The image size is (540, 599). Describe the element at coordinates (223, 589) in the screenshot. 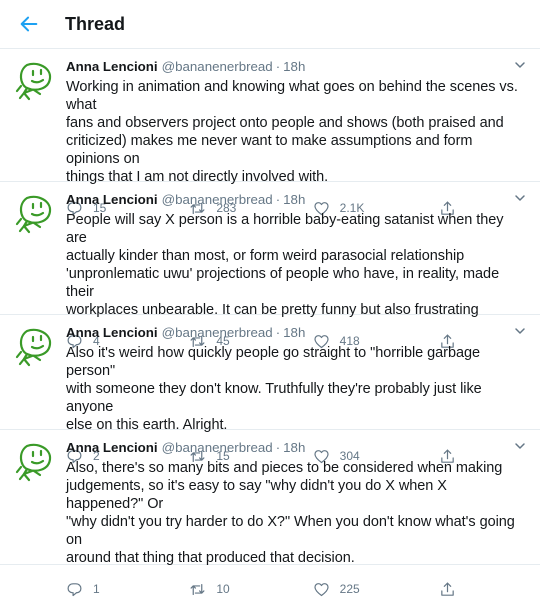

I see `retweet-count: 10` at that location.